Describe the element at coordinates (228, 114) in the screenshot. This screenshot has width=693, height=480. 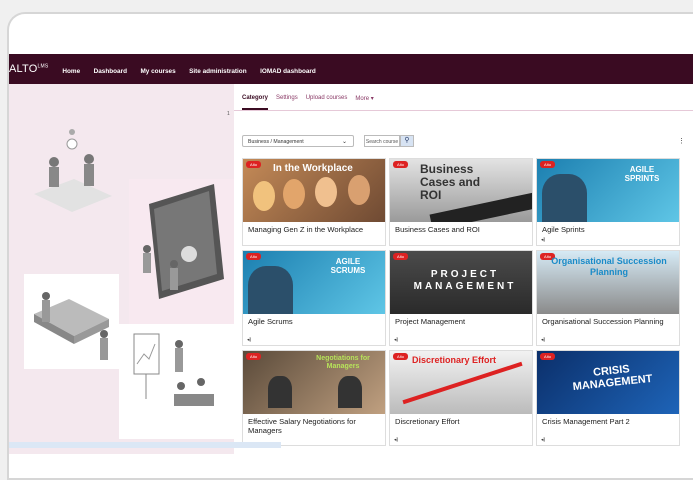
I see `page-marker: 1` at that location.